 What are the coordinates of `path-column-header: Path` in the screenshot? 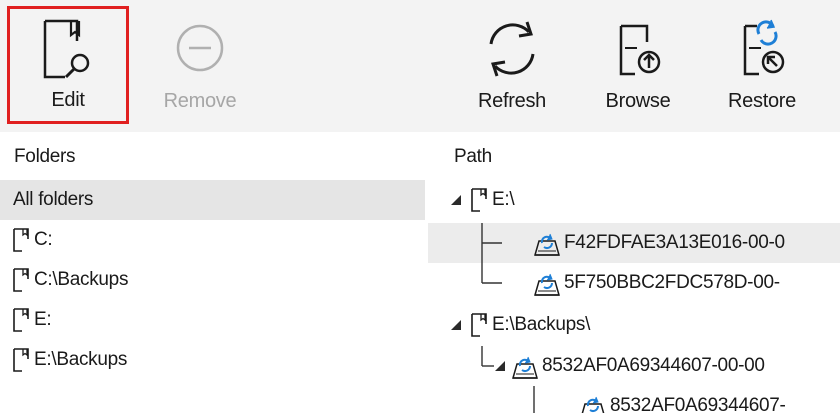 It's located at (473, 157).